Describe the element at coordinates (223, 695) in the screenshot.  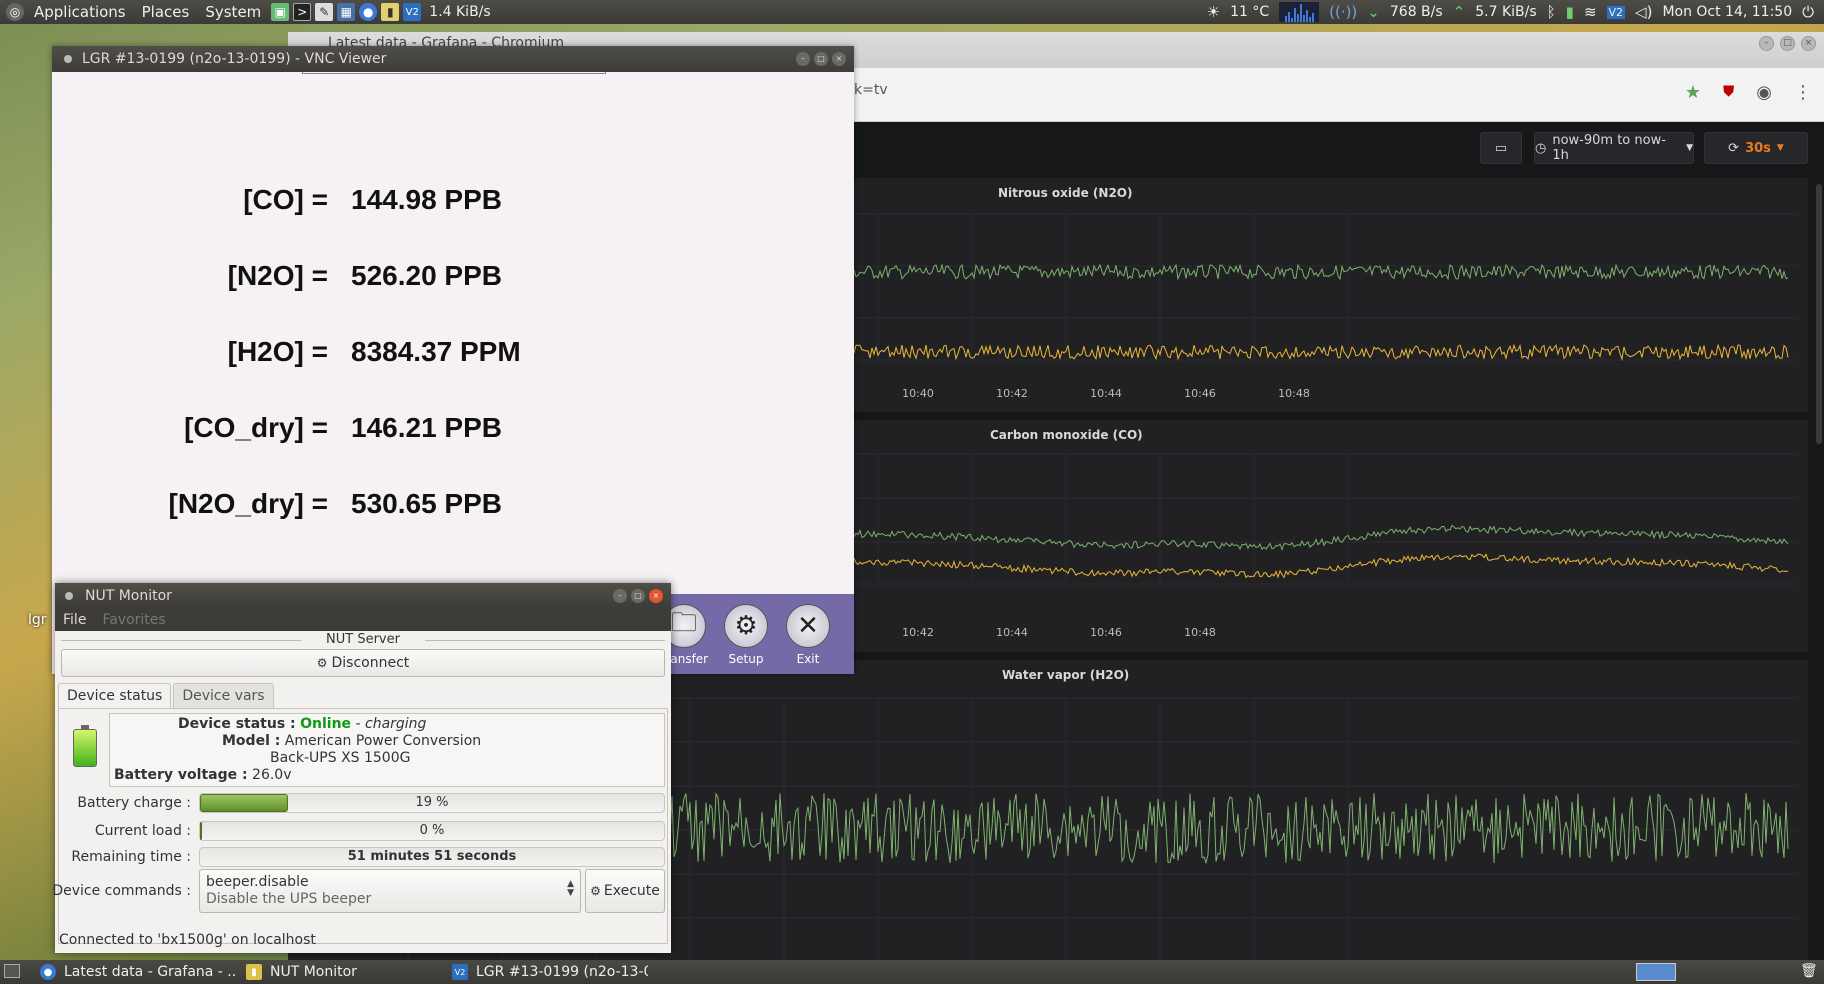
I see `tab-device-vars: Device vars` at that location.